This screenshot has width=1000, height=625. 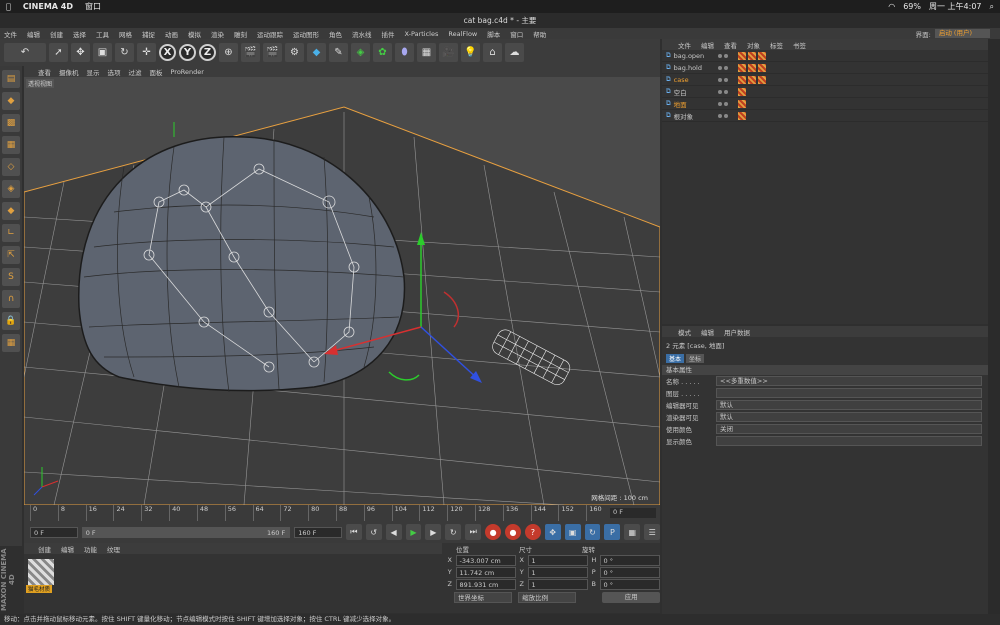 What do you see at coordinates (240, 34) in the screenshot?
I see `menu-item-10: 雕刻` at bounding box center [240, 34].